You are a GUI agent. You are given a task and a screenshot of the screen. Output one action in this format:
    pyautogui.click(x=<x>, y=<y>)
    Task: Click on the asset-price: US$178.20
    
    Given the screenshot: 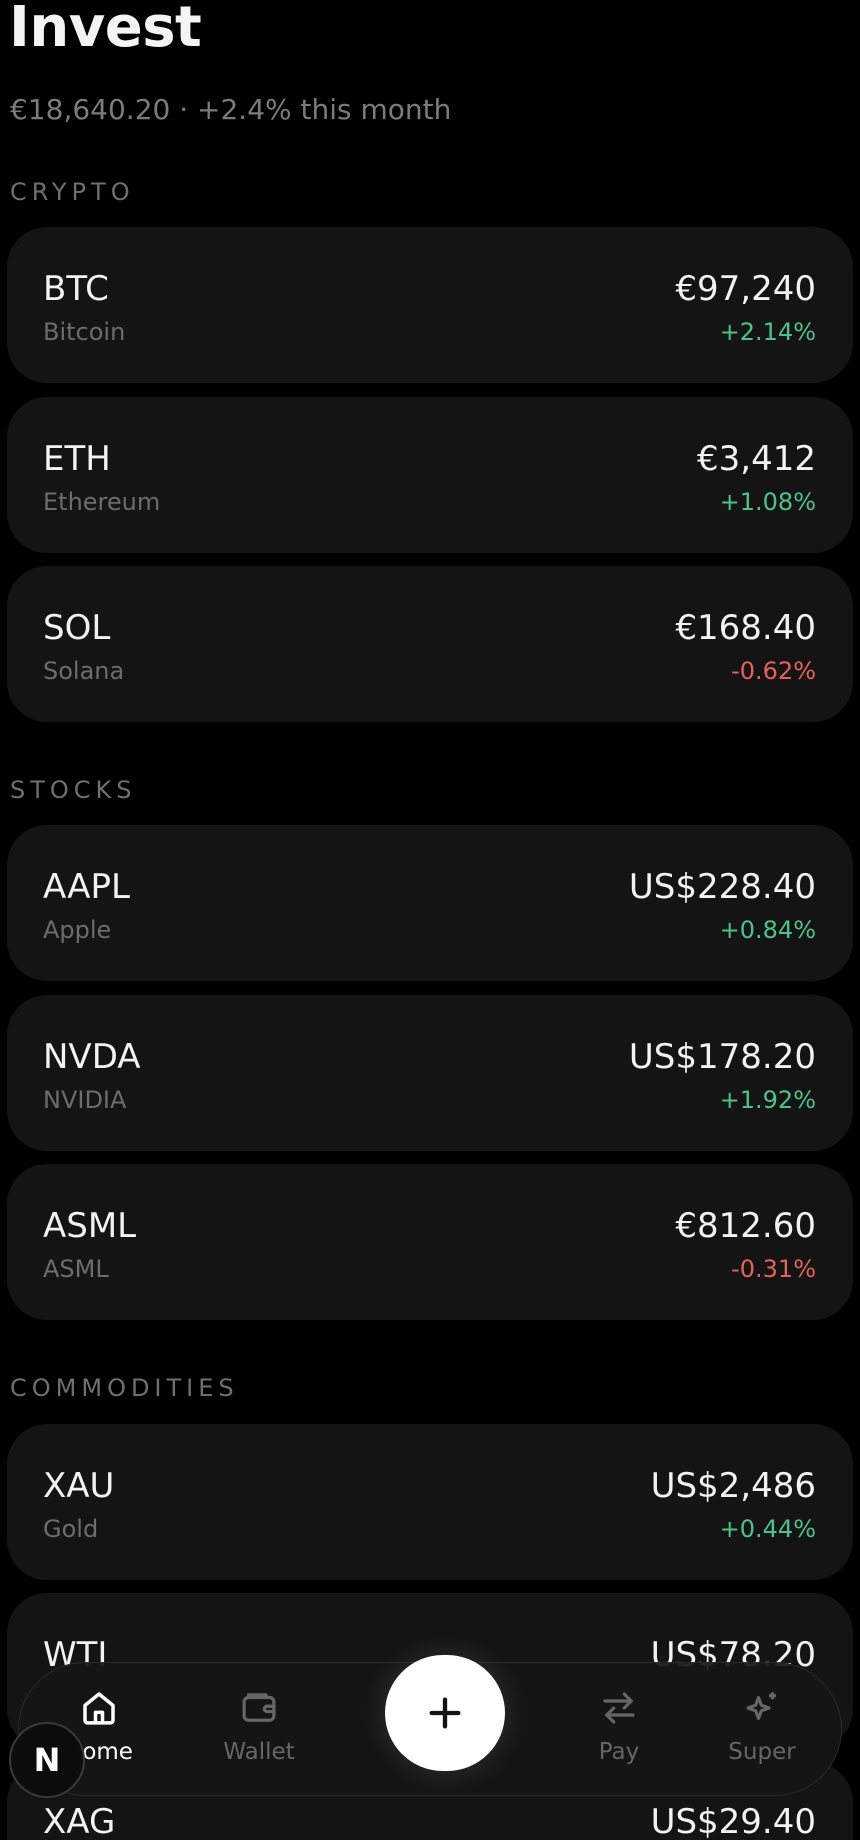 What is the action you would take?
    pyautogui.click(x=722, y=1057)
    